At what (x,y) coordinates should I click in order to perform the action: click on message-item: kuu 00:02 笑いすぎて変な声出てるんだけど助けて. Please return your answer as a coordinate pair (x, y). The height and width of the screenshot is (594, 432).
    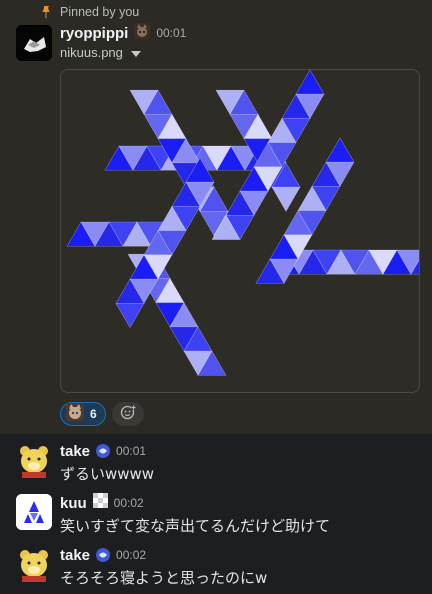
    Looking at the image, I should click on (216, 514).